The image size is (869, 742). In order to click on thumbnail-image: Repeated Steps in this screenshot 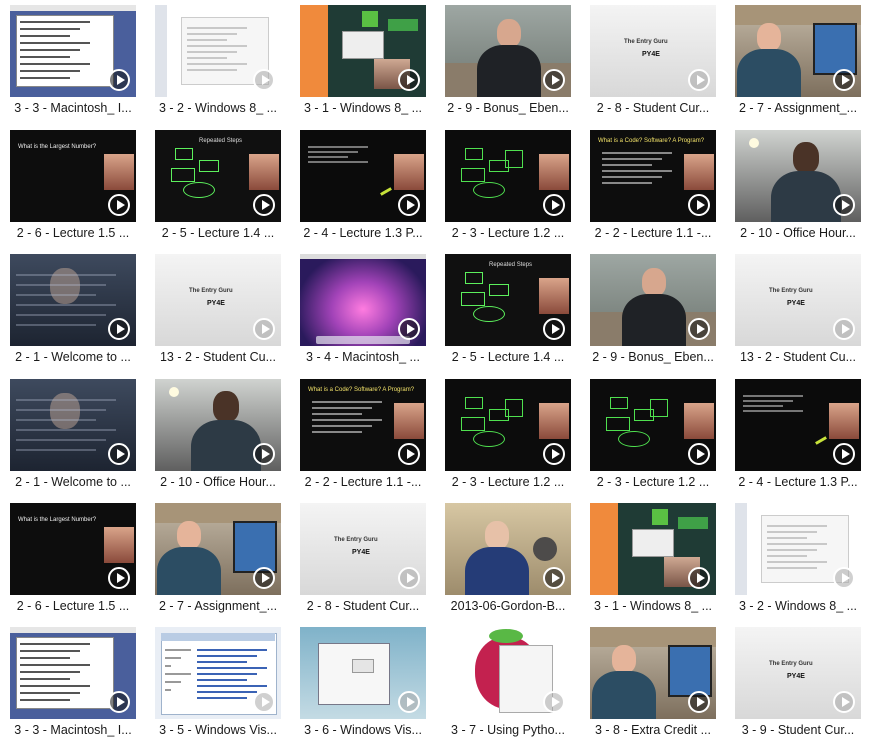, I will do `click(218, 176)`.